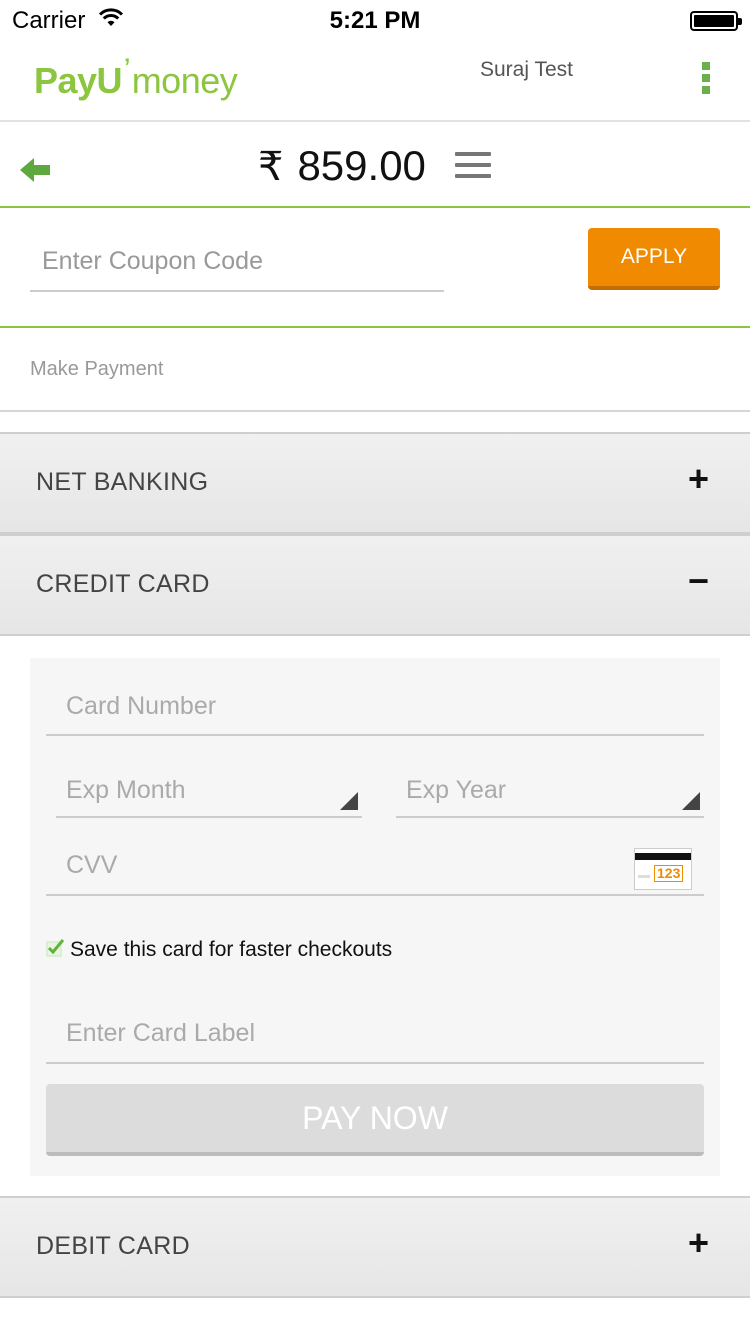  What do you see at coordinates (97, 369) in the screenshot?
I see `make-payment-label: Make Payment` at bounding box center [97, 369].